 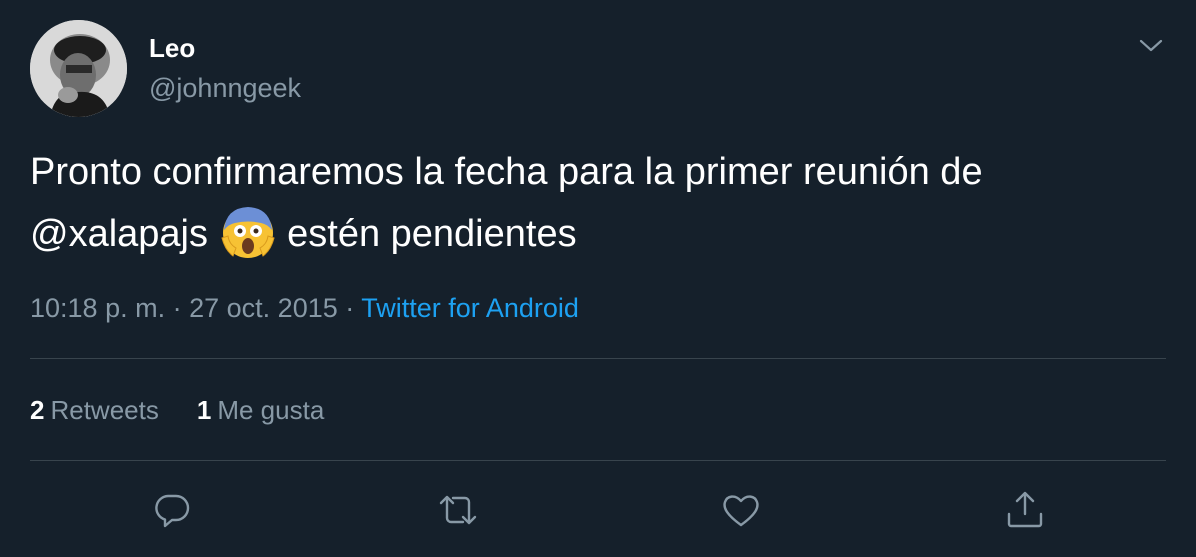 I want to click on likes-label: Me gusta, so click(x=271, y=410).